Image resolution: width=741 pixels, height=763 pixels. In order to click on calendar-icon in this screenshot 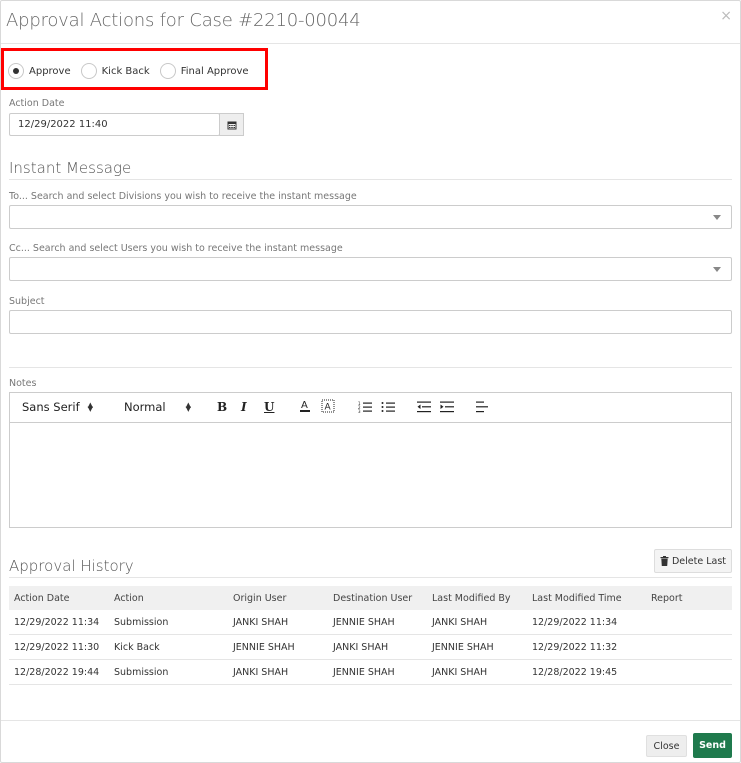, I will do `click(231, 125)`.